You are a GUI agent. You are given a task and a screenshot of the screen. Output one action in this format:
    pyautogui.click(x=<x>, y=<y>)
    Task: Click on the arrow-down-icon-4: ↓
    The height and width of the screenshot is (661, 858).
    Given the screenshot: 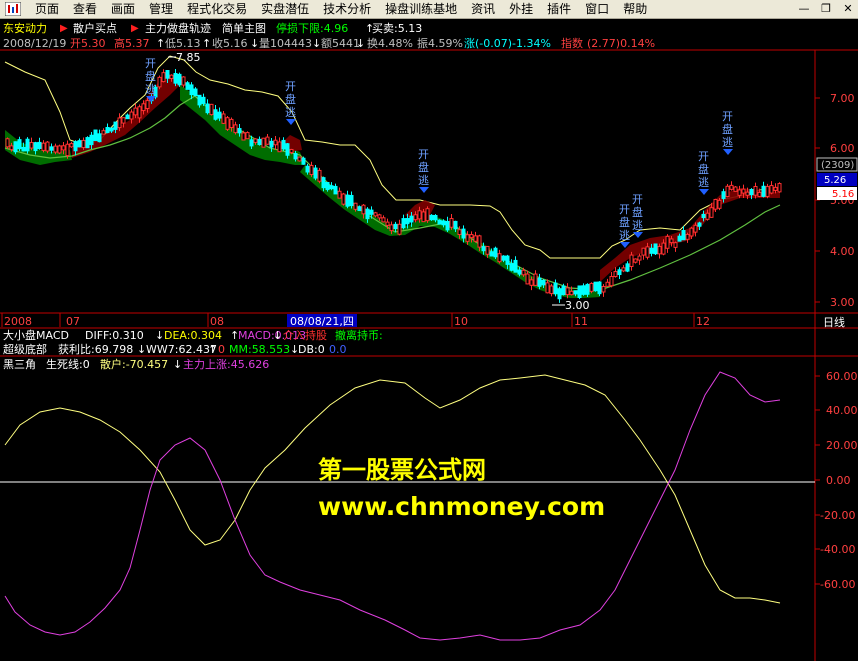 What is the action you would take?
    pyautogui.click(x=160, y=335)
    